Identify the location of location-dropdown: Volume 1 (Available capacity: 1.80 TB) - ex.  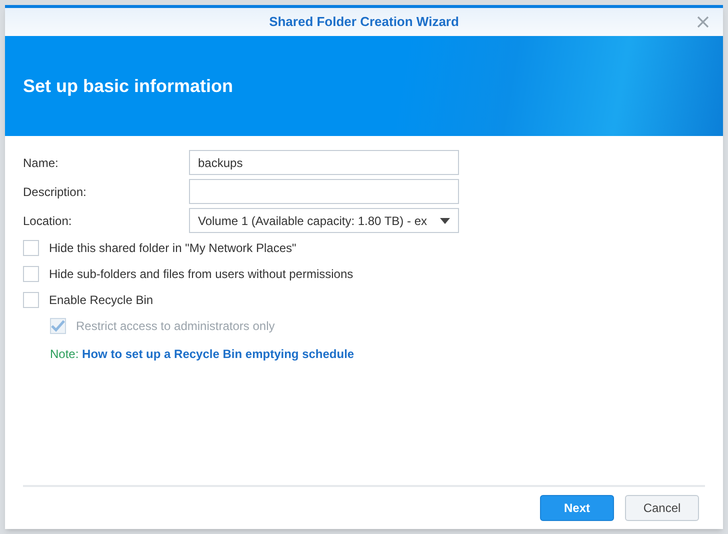
(324, 220).